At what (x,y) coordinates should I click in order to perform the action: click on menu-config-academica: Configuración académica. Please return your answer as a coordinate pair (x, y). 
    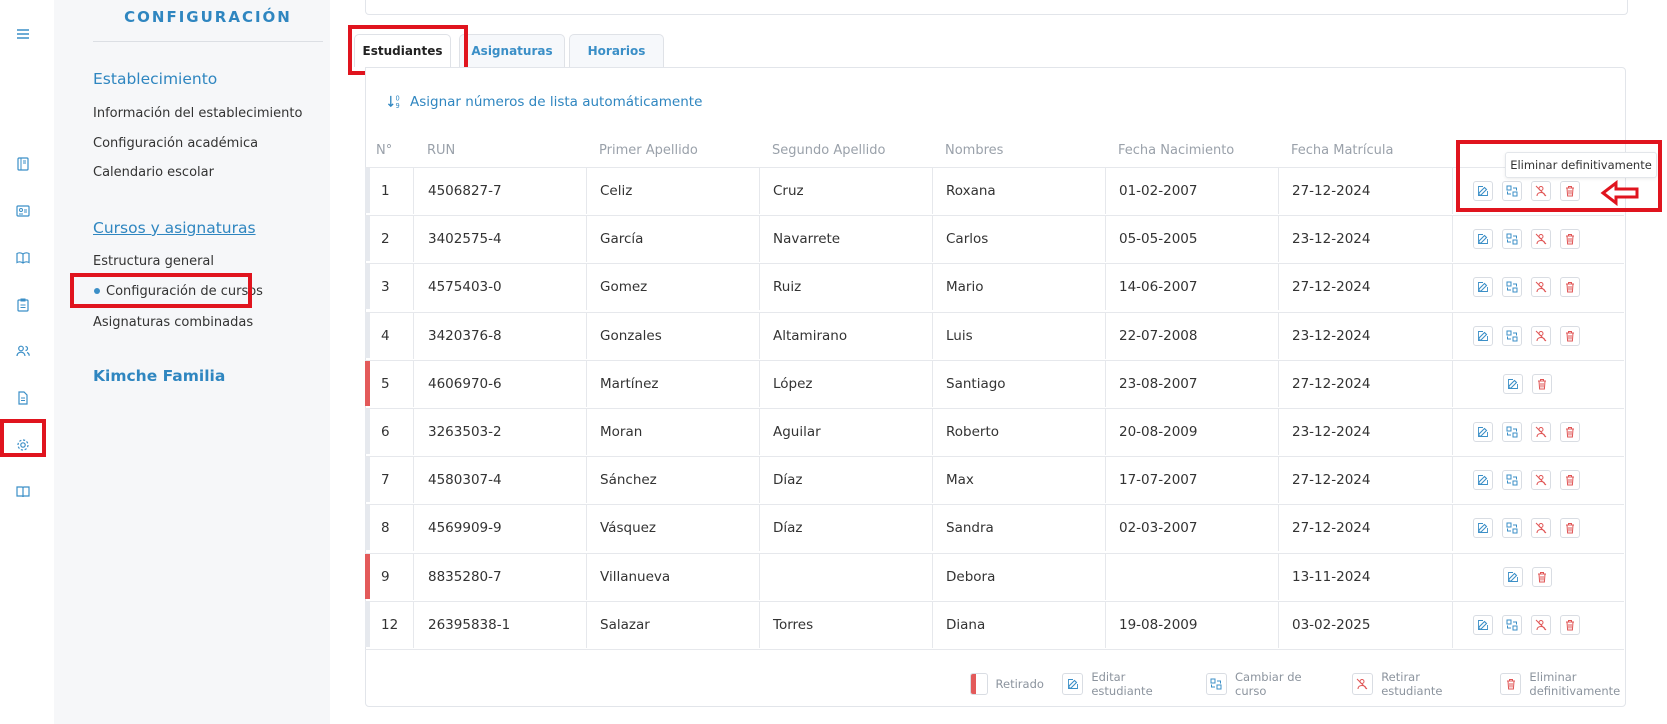
    Looking at the image, I should click on (175, 143).